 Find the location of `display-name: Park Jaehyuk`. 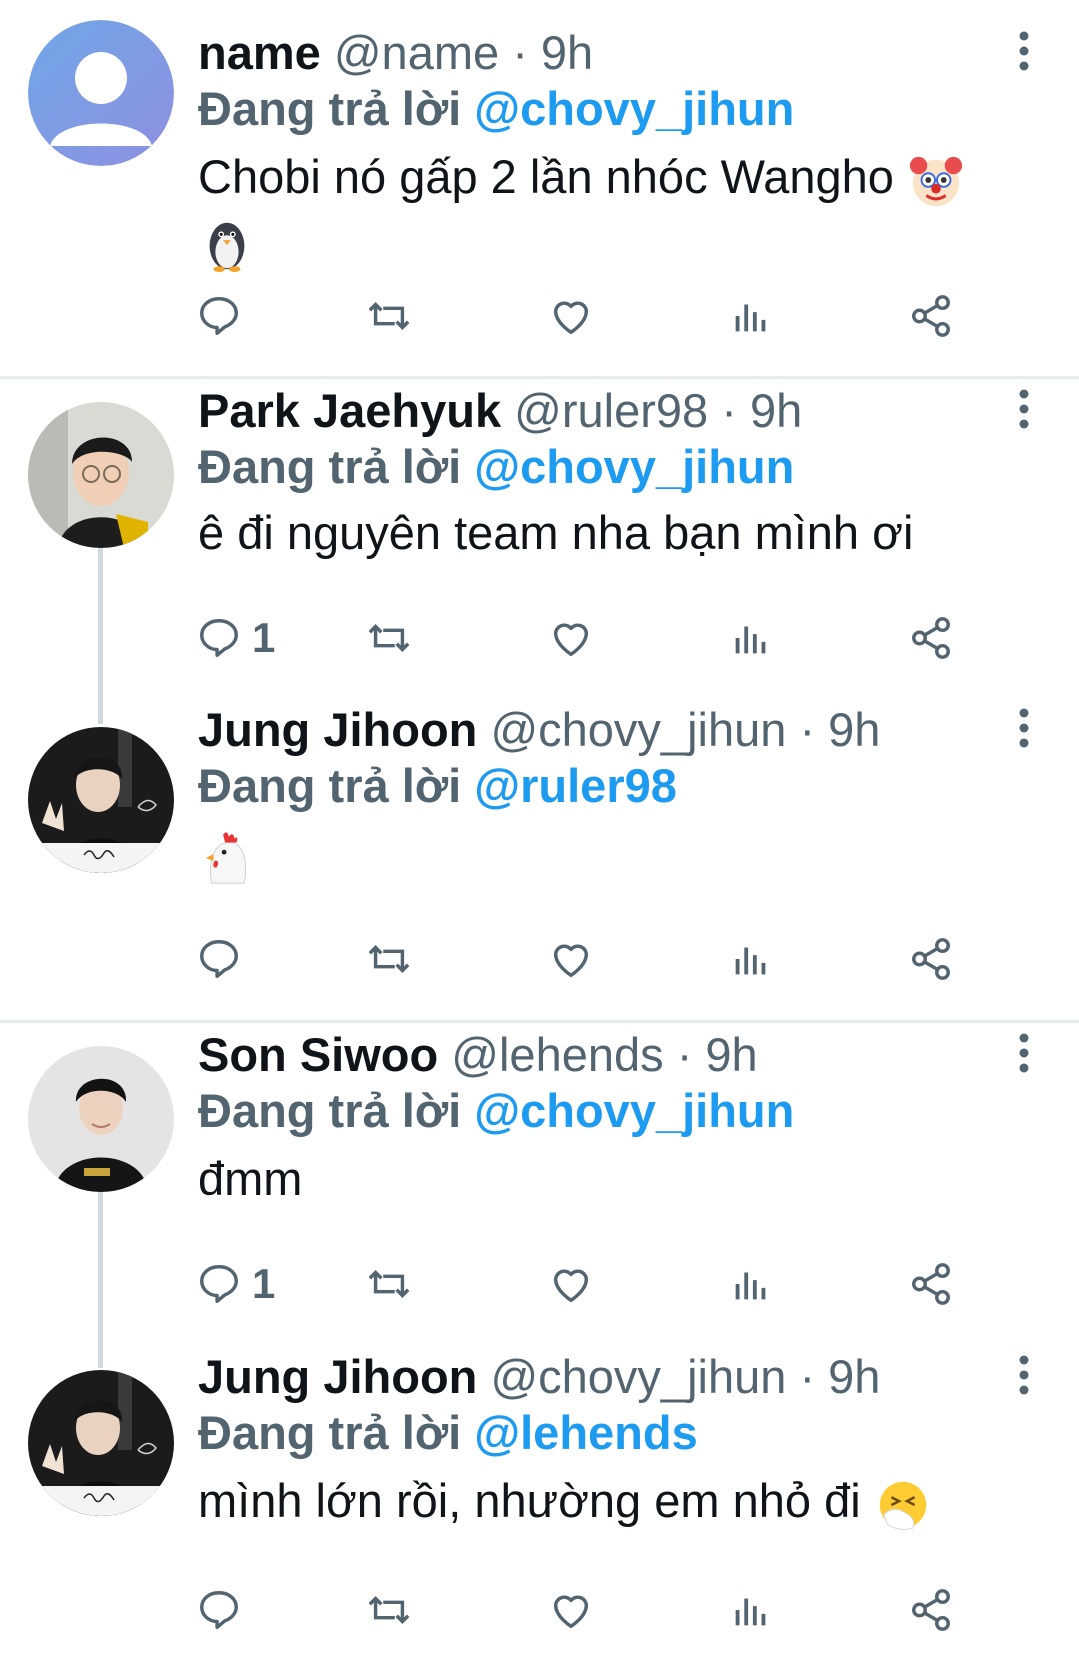

display-name: Park Jaehyuk is located at coordinates (349, 410).